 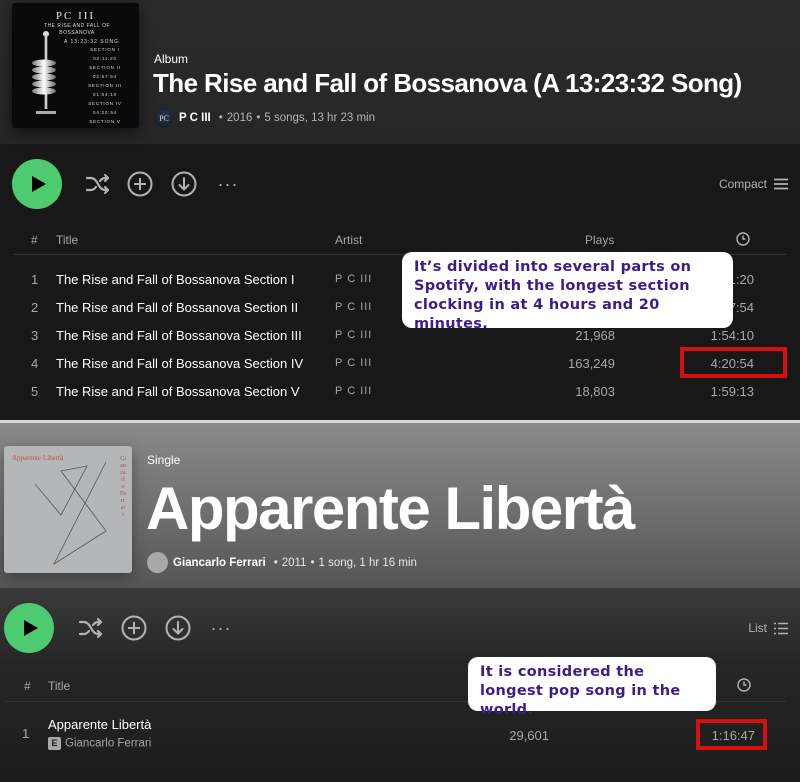 I want to click on col-artist: Artist, so click(x=348, y=240).